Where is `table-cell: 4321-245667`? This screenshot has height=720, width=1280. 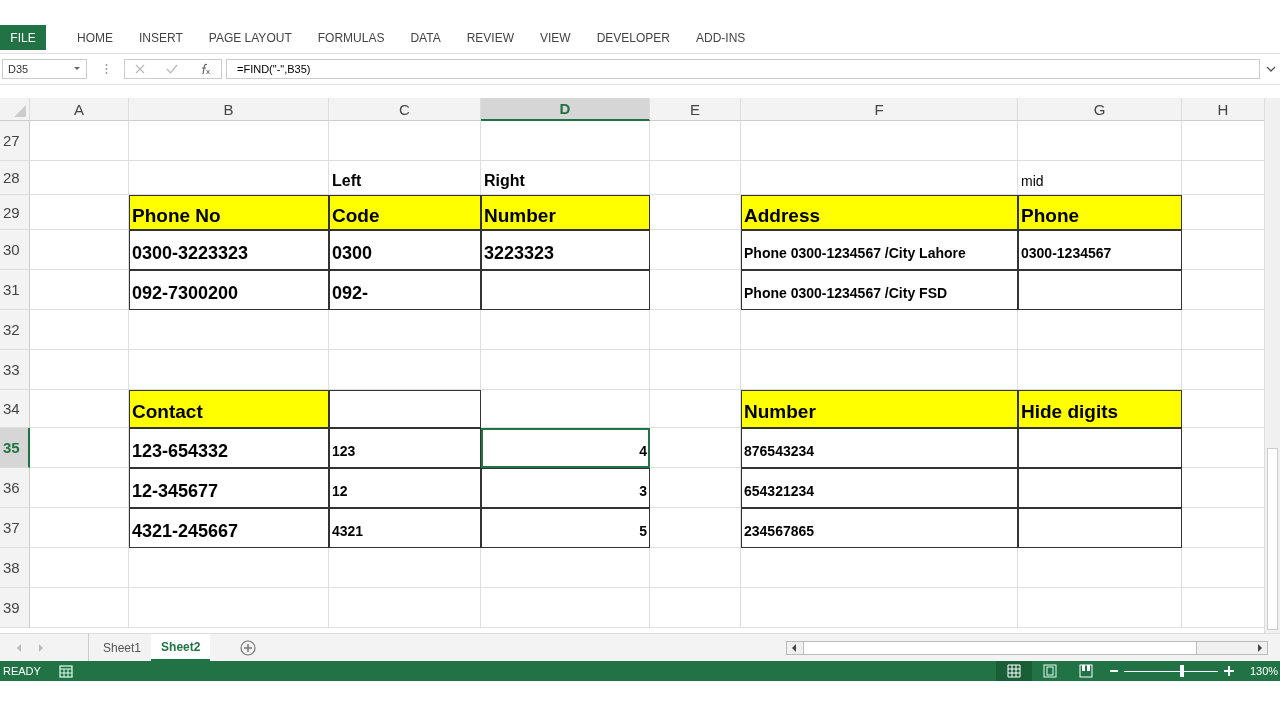 table-cell: 4321-245667 is located at coordinates (229, 528).